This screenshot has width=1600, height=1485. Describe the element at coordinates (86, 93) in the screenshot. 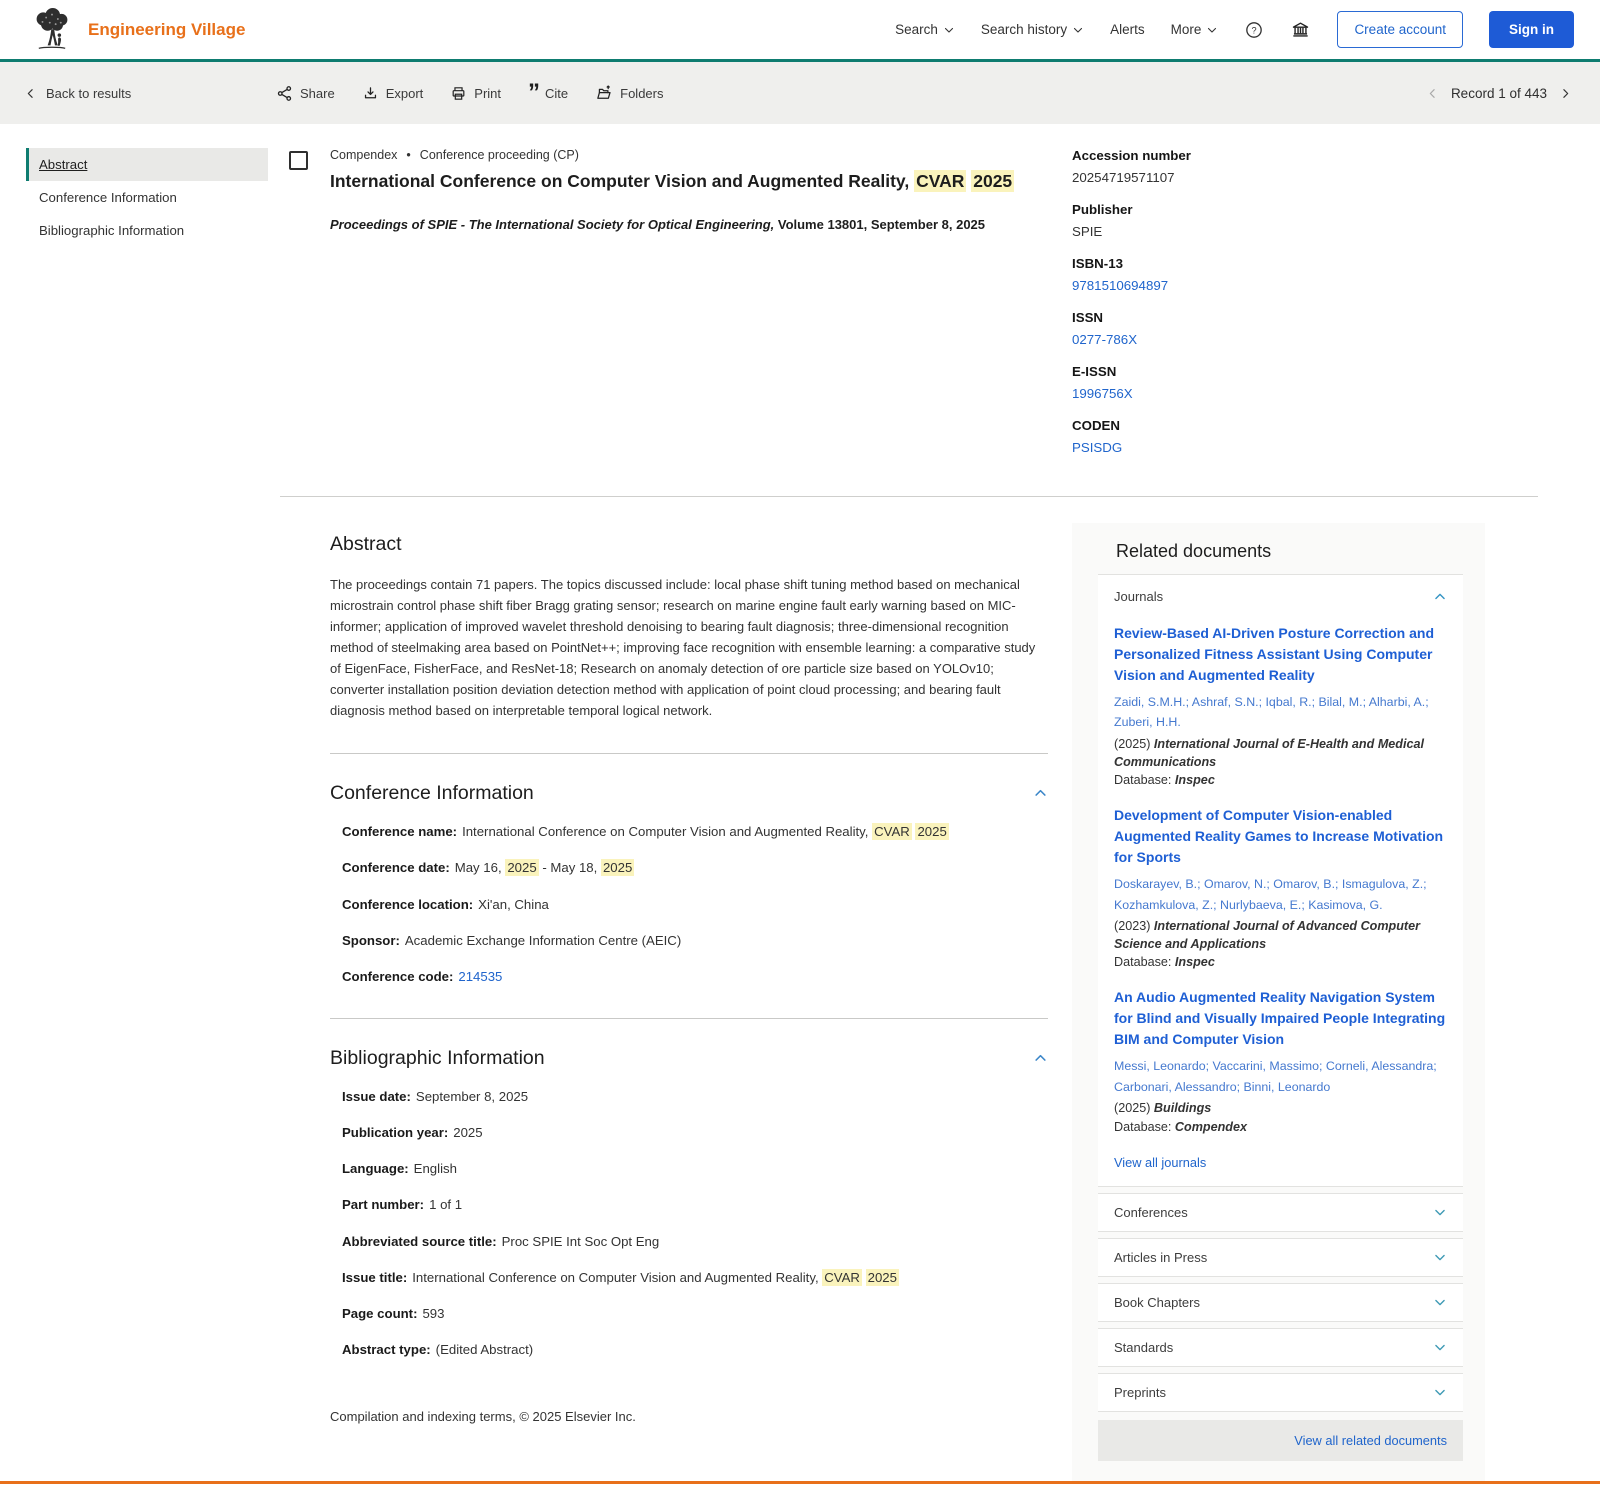

I see `back-to-results-link: Back to results` at that location.